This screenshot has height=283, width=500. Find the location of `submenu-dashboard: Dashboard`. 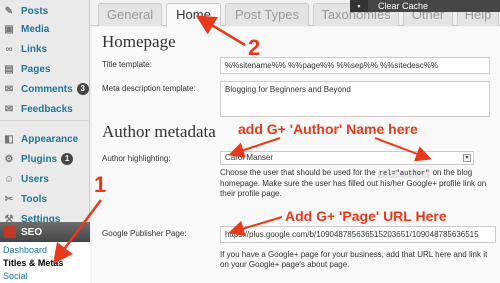

submenu-dashboard: Dashboard is located at coordinates (25, 250).